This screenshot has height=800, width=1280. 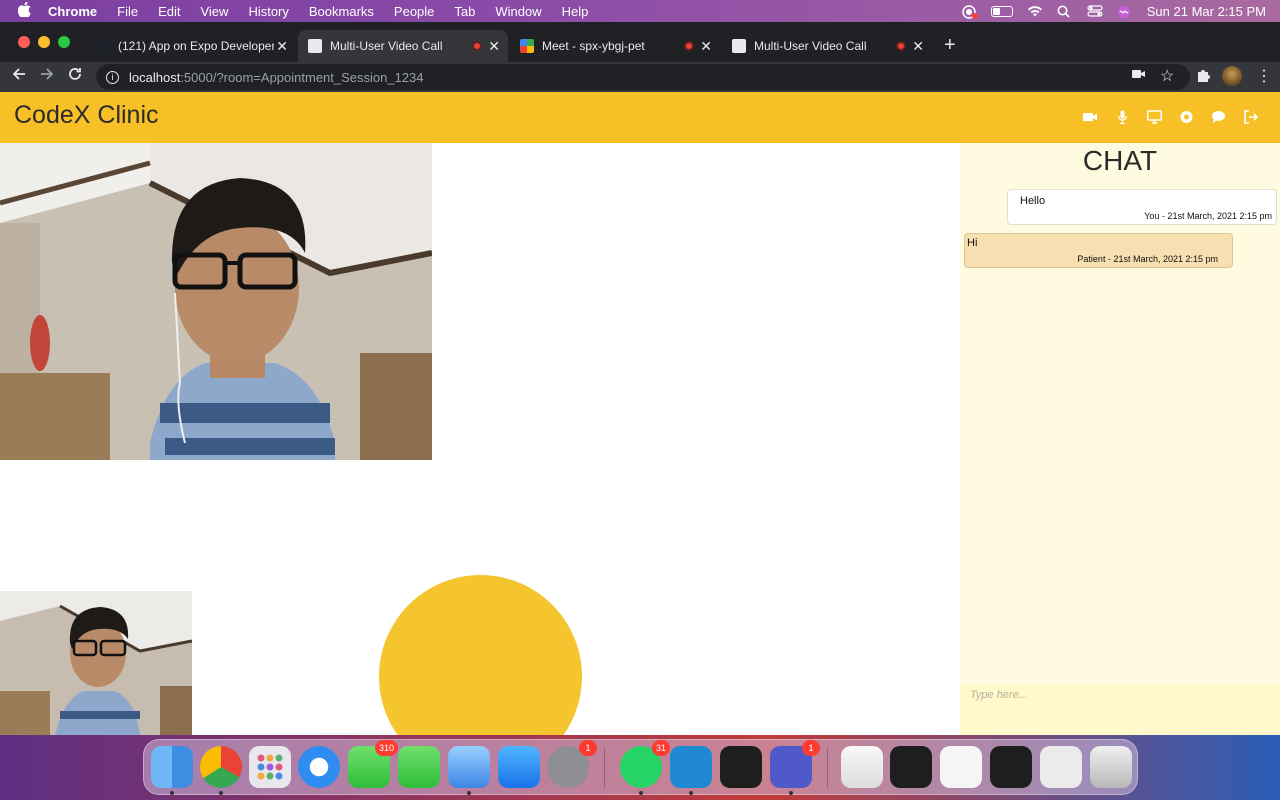 What do you see at coordinates (1171, 117) in the screenshot?
I see `call-controls` at bounding box center [1171, 117].